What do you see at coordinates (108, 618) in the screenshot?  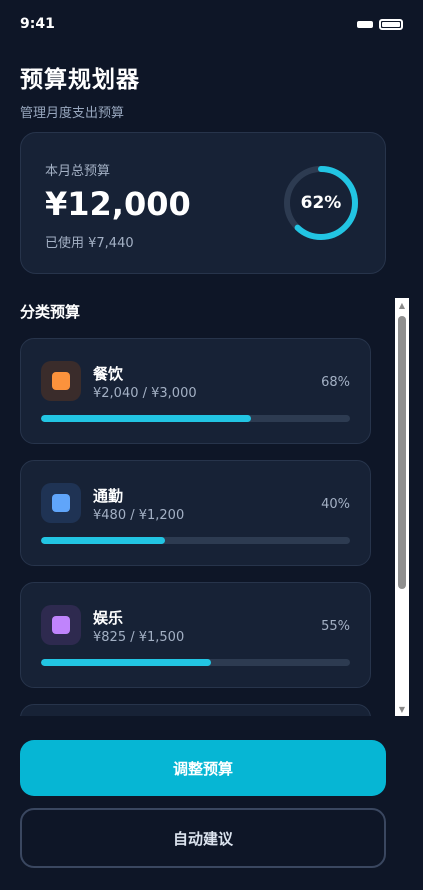 I see `category-name: 娱乐` at bounding box center [108, 618].